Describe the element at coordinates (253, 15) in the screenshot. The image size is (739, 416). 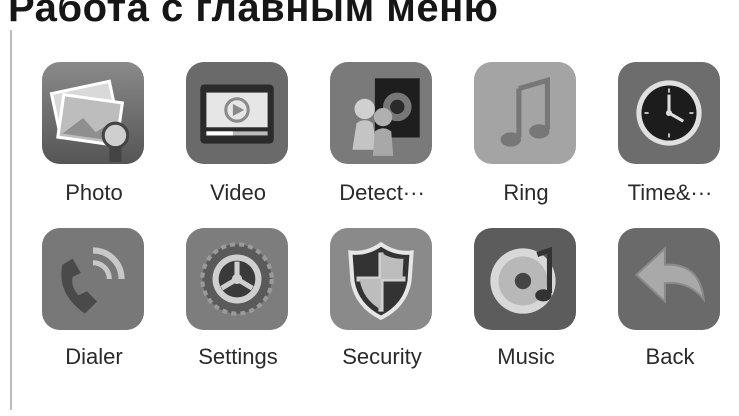
I see `page-title: Работа с главным меню` at that location.